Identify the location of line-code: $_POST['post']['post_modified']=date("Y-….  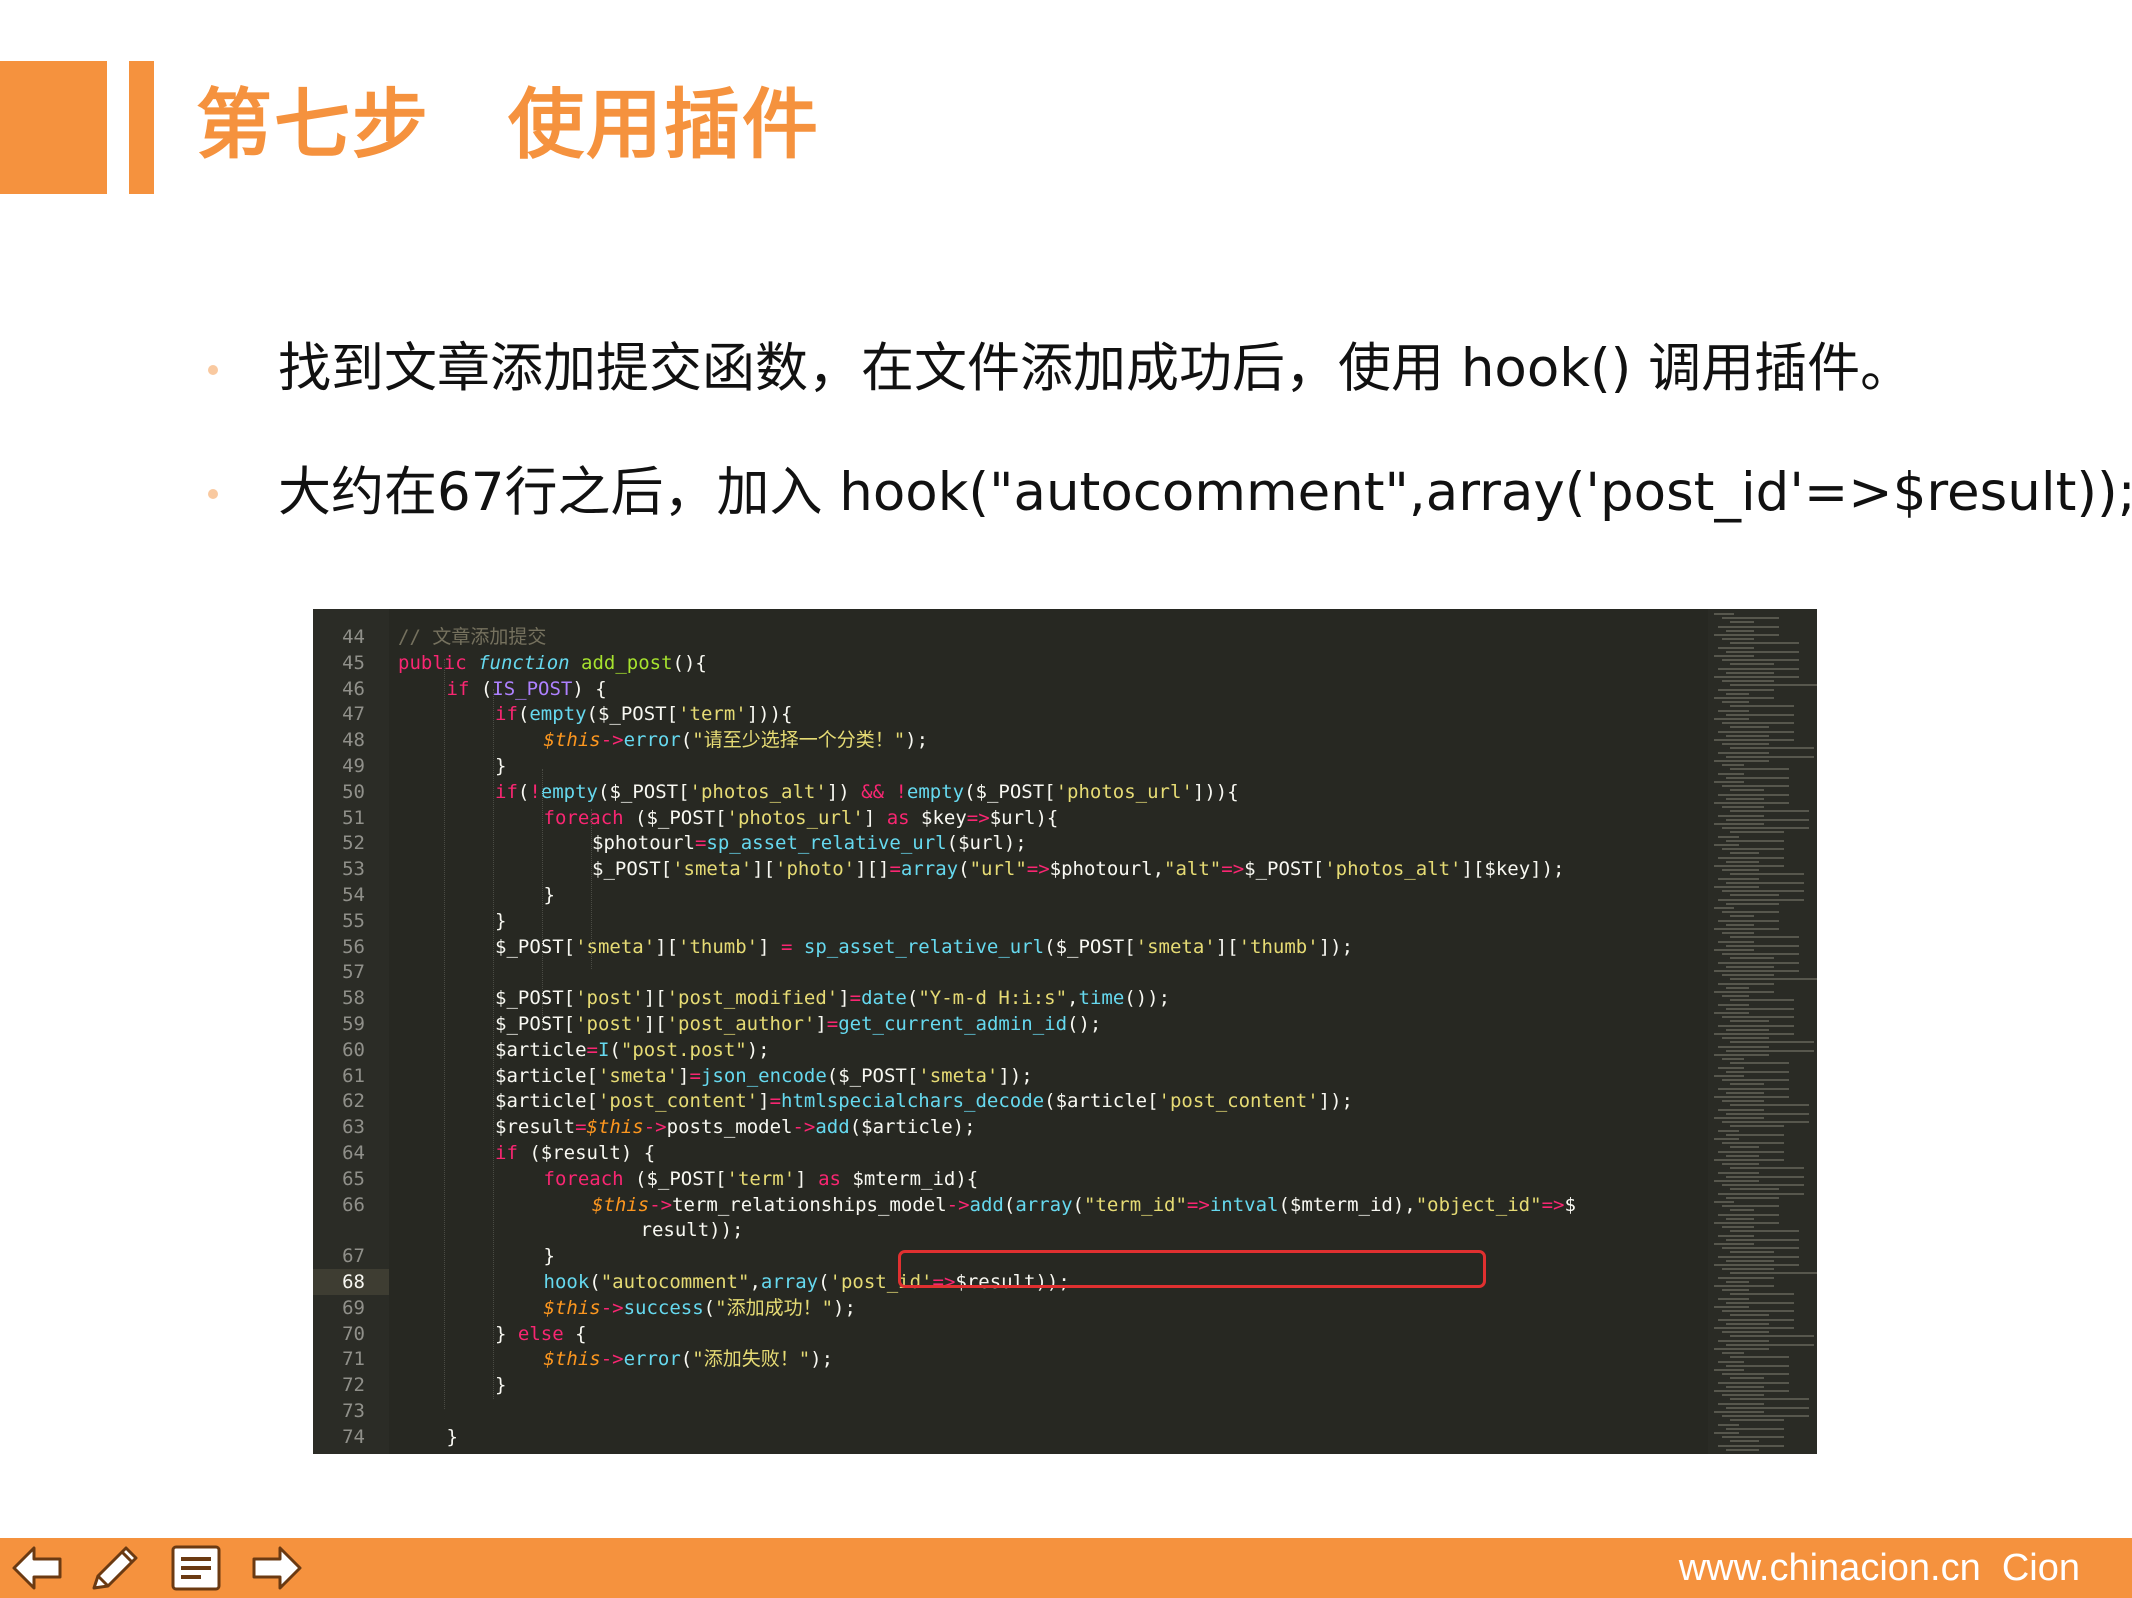
(833, 998).